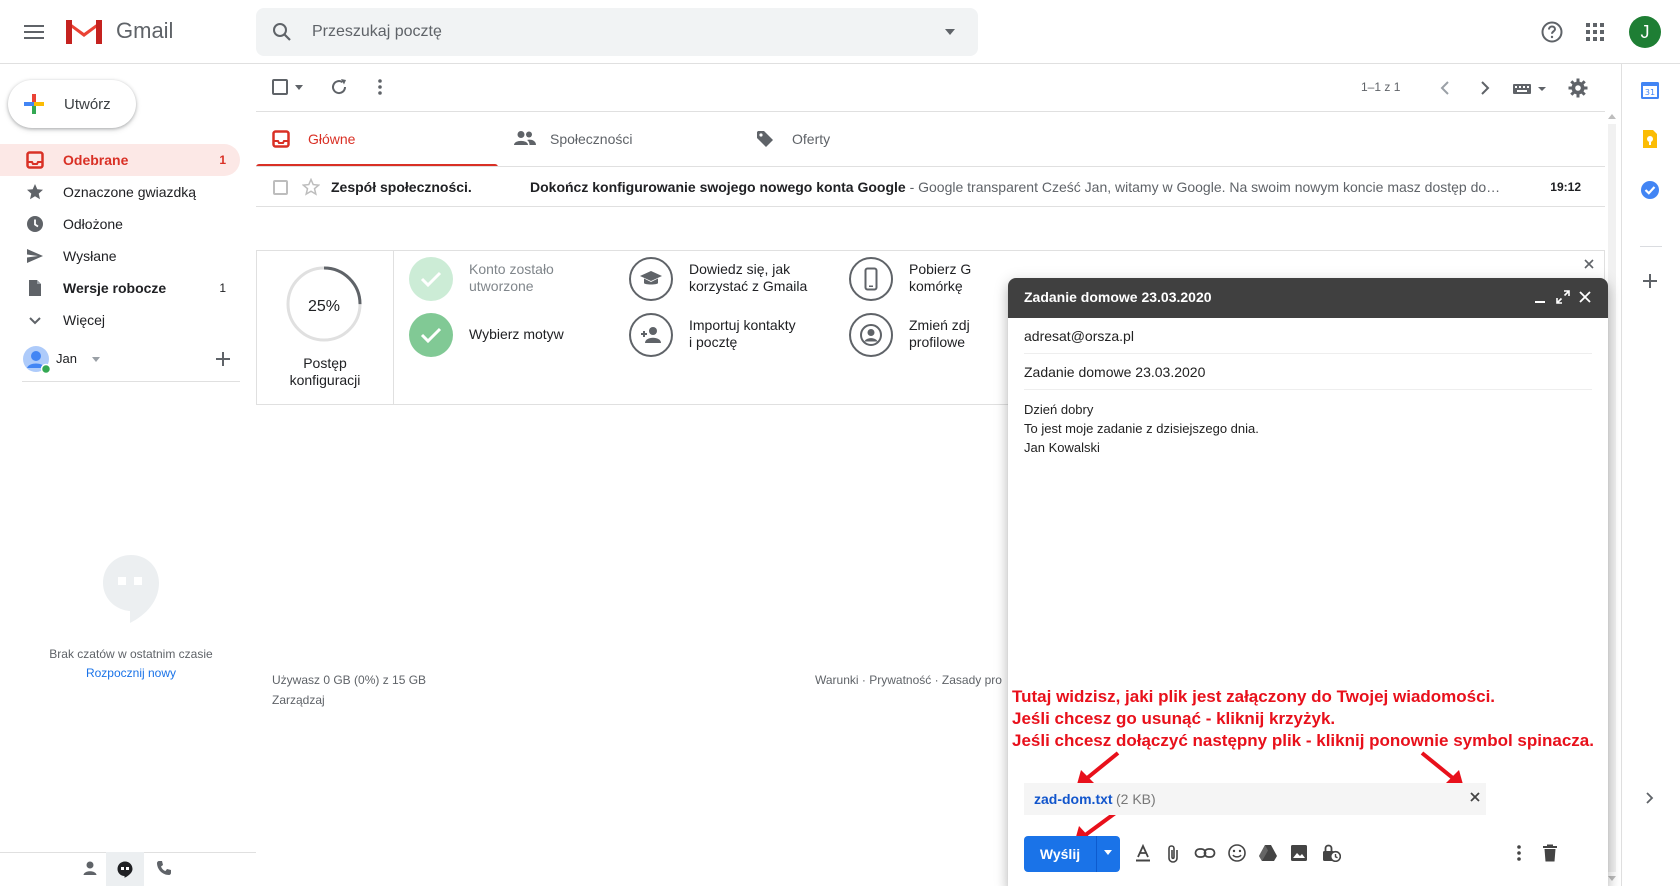  Describe the element at coordinates (1645, 32) in the screenshot. I see `account-avatar: J` at that location.